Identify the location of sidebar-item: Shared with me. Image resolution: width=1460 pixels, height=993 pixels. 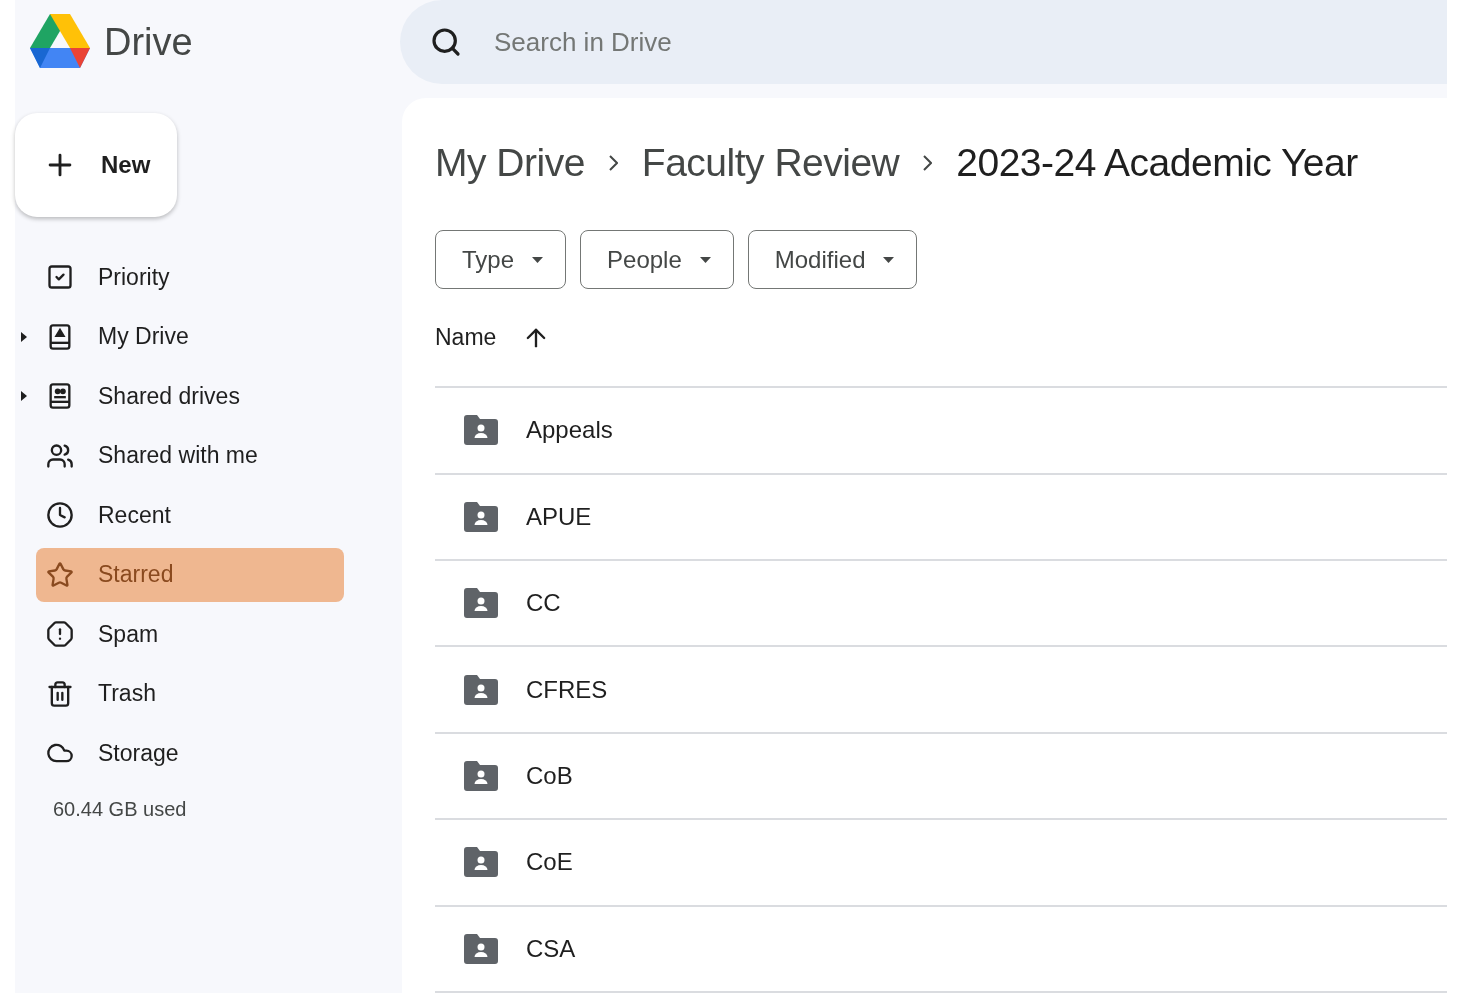
(190, 455).